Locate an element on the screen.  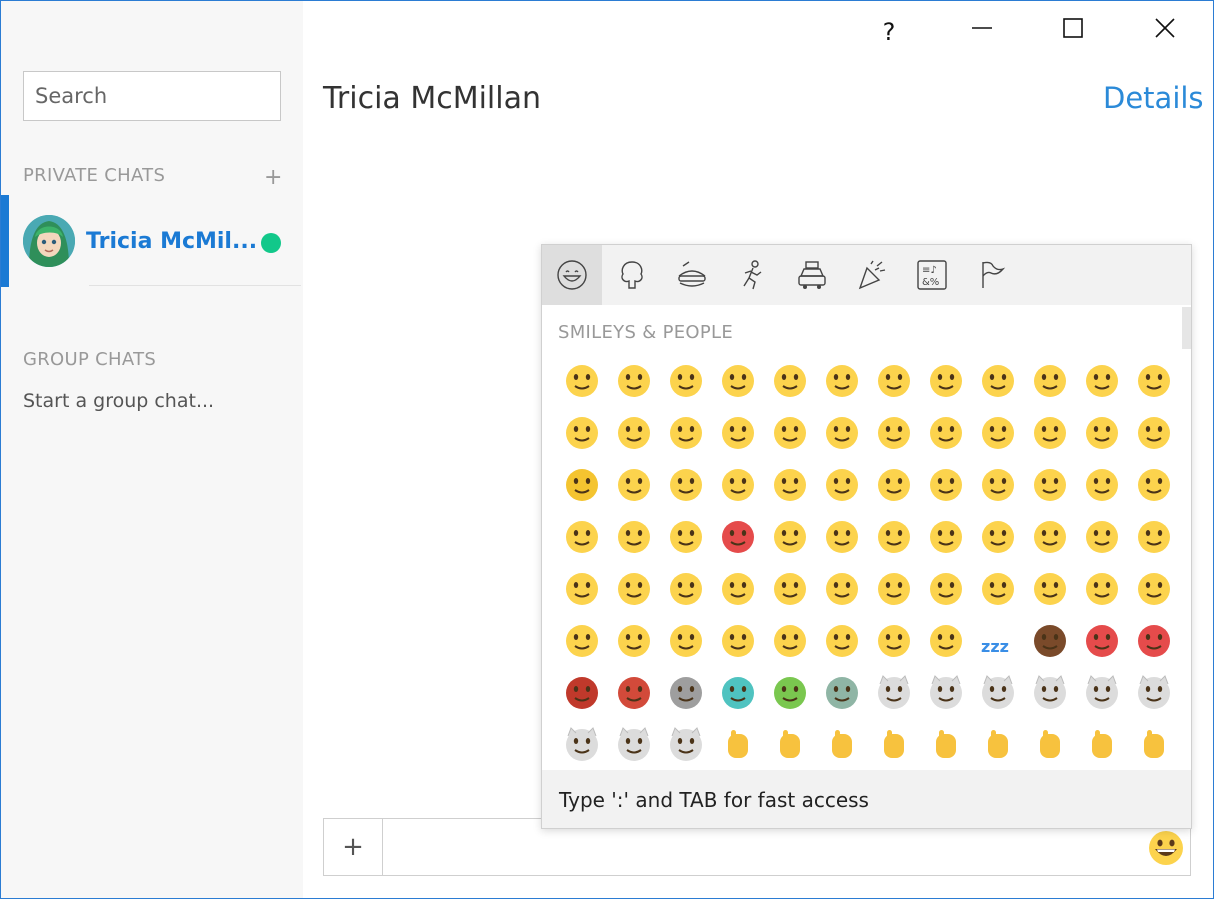
emoji-persevere is located at coordinates (998, 537).